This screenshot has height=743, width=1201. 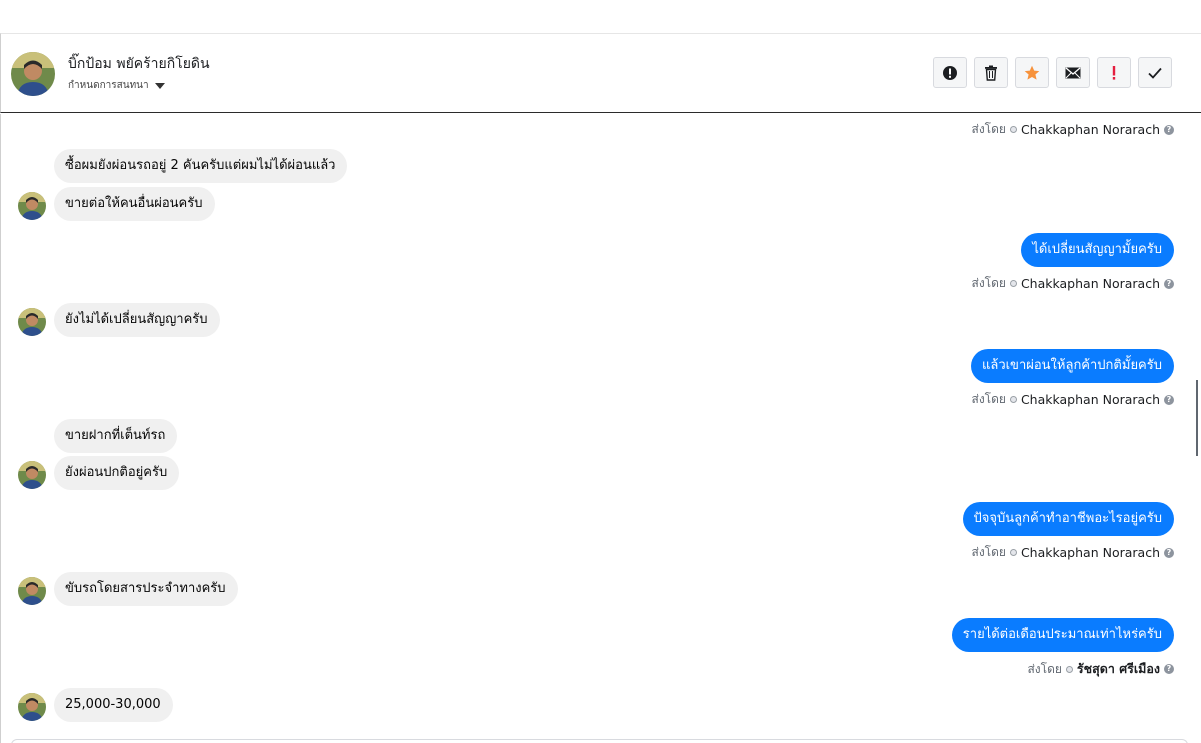 I want to click on message-bubble: รายได้ต่อเดือนประมาณเท่าไหร่ครับ, so click(x=1062, y=635).